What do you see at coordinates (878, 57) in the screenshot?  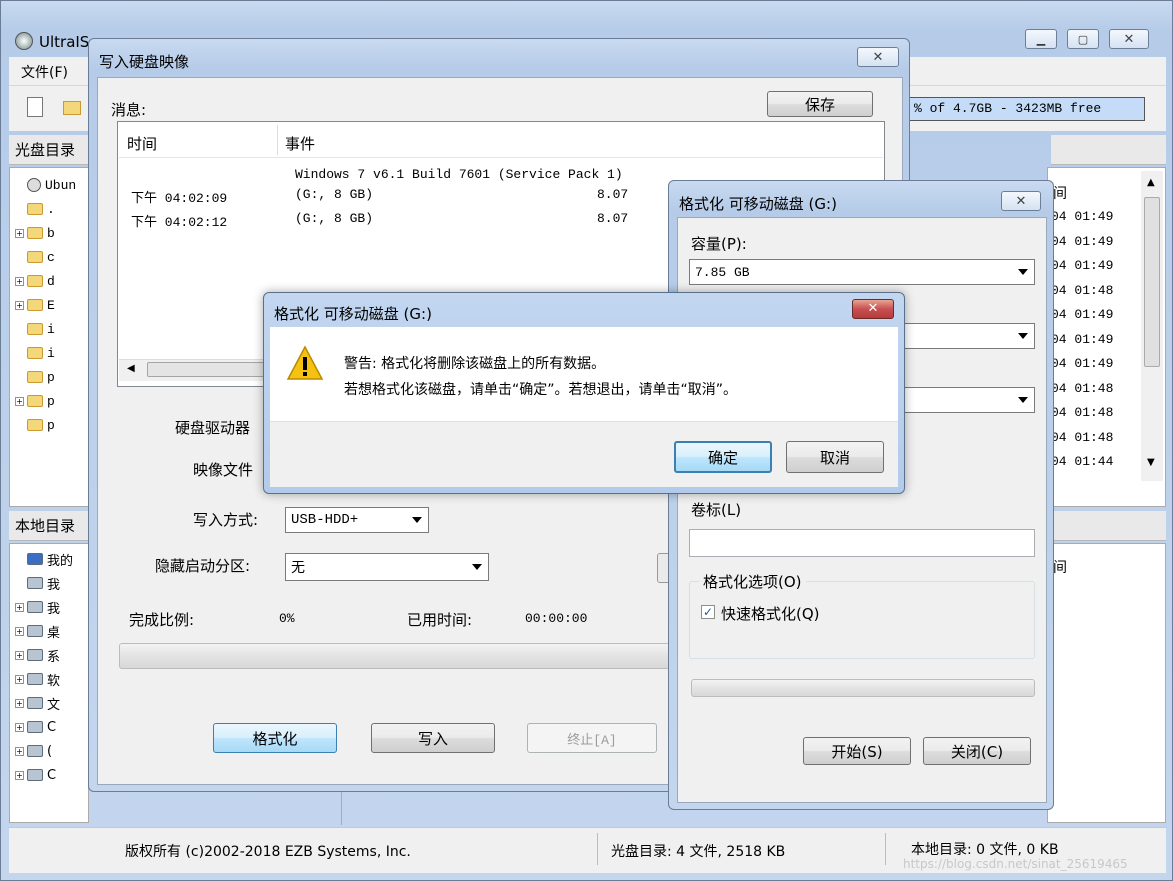 I see `write-dialog-close-button: ✕` at bounding box center [878, 57].